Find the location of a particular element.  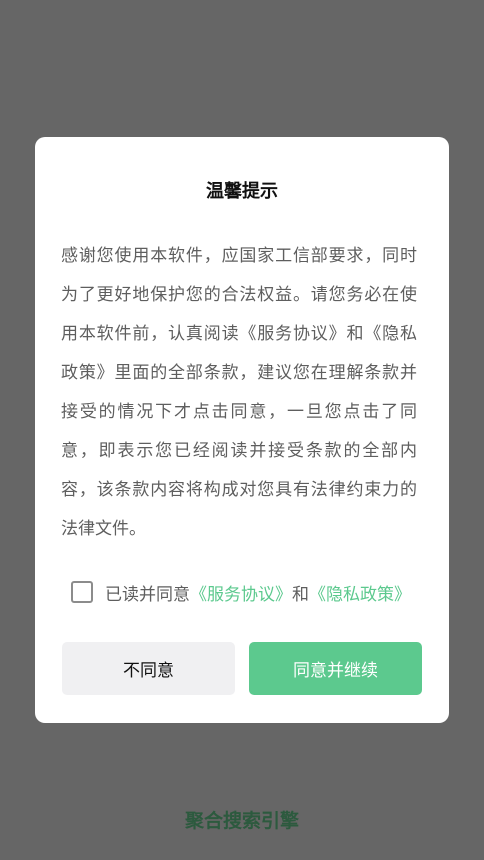

dialog-title: 温馨提示 is located at coordinates (242, 191).